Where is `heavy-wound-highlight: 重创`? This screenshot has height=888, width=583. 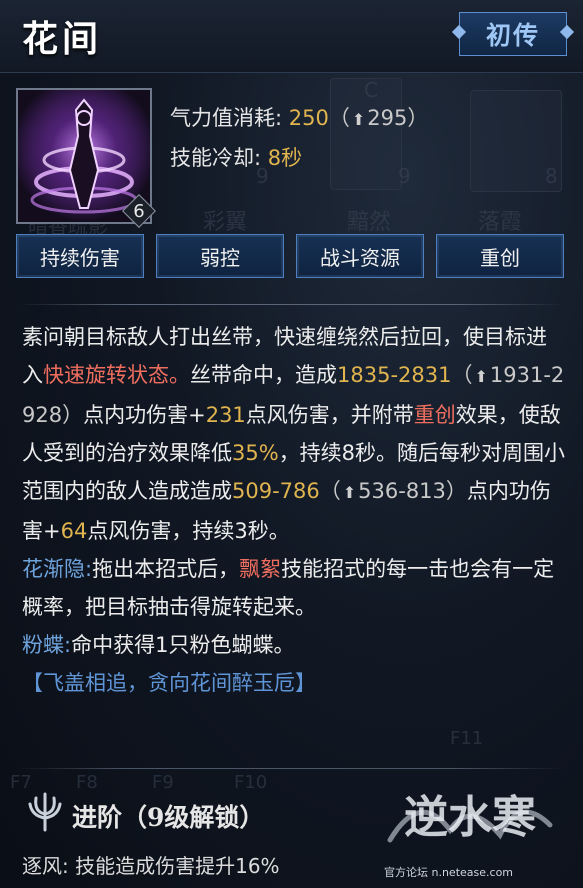
heavy-wound-highlight: 重创 is located at coordinates (434, 415).